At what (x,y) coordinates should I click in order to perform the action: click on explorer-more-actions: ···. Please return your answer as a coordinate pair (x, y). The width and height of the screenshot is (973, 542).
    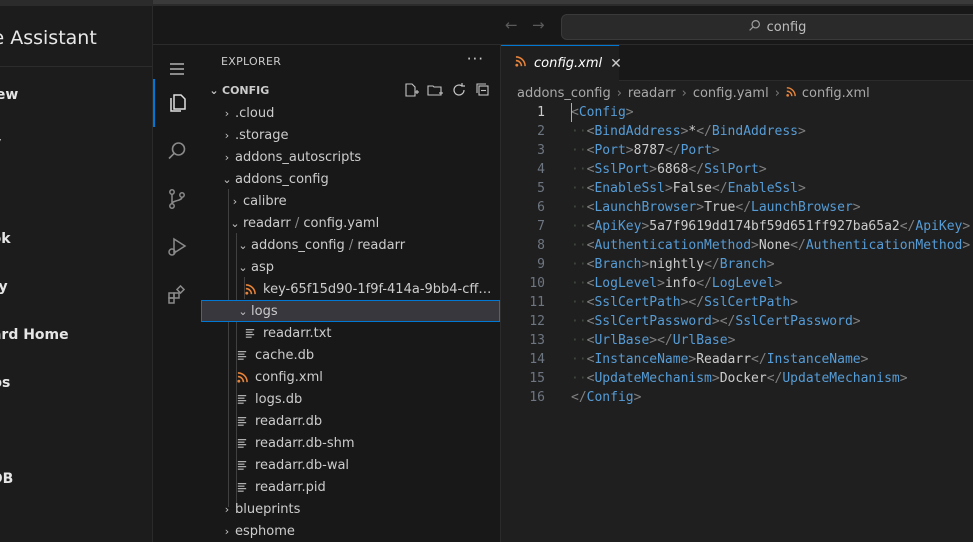
    Looking at the image, I should click on (475, 59).